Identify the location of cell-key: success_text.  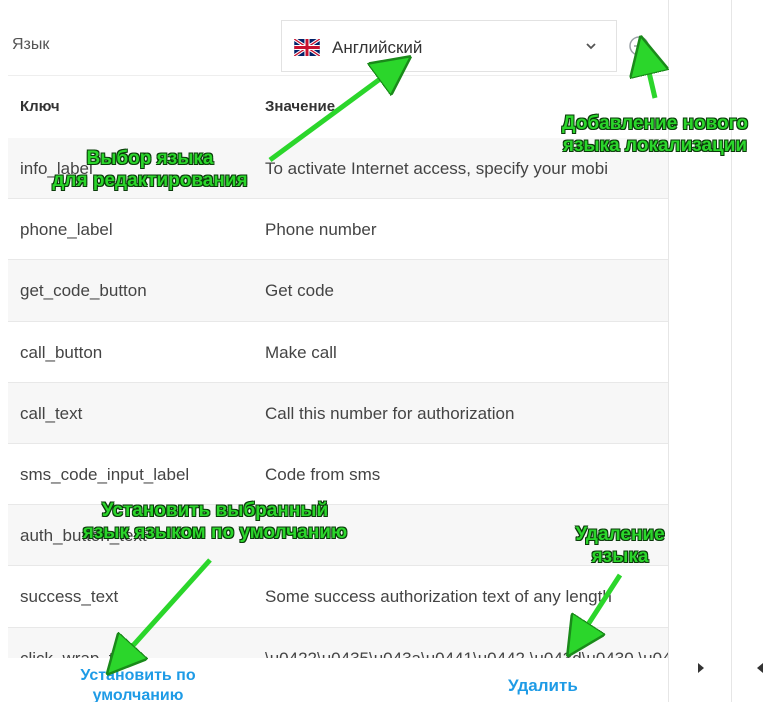
(69, 597).